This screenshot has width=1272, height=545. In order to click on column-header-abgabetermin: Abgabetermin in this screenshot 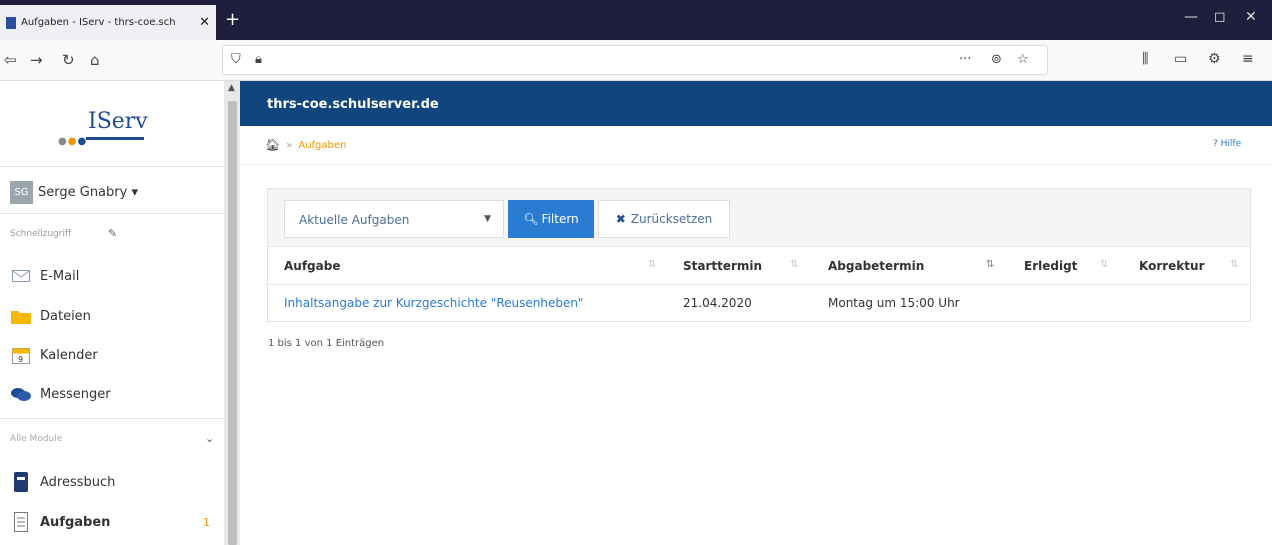, I will do `click(876, 266)`.